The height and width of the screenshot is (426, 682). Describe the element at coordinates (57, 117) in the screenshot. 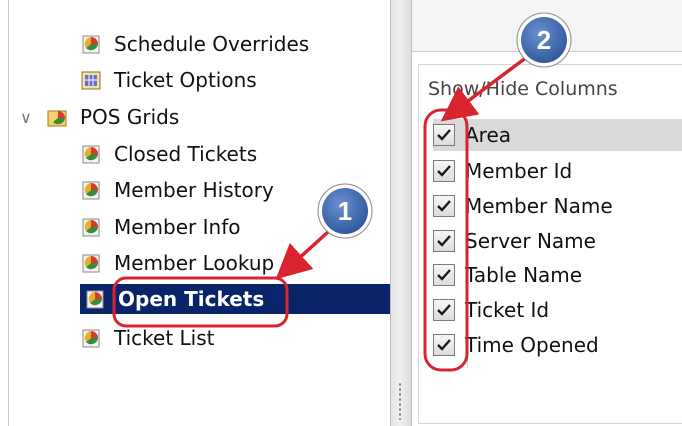

I see `folder-report-icon` at that location.